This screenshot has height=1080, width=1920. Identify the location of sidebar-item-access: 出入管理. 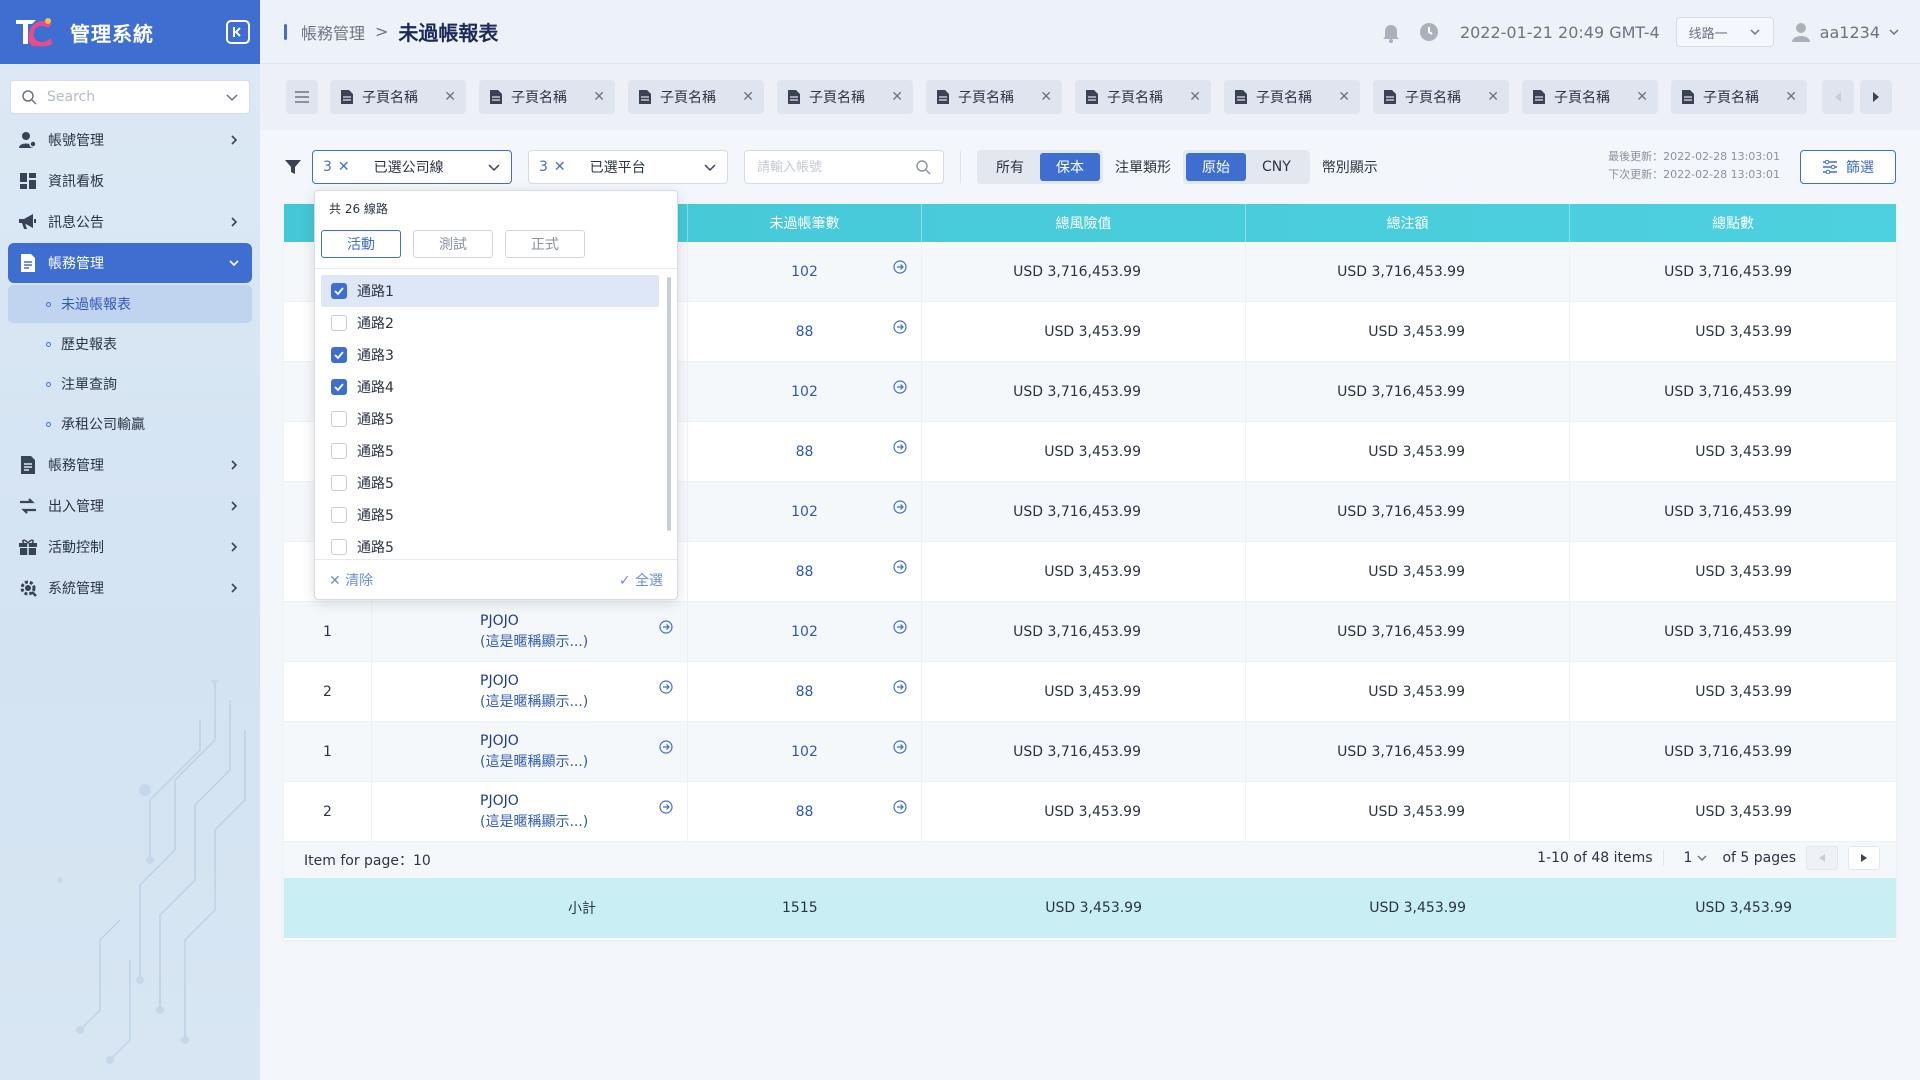
(130, 506).